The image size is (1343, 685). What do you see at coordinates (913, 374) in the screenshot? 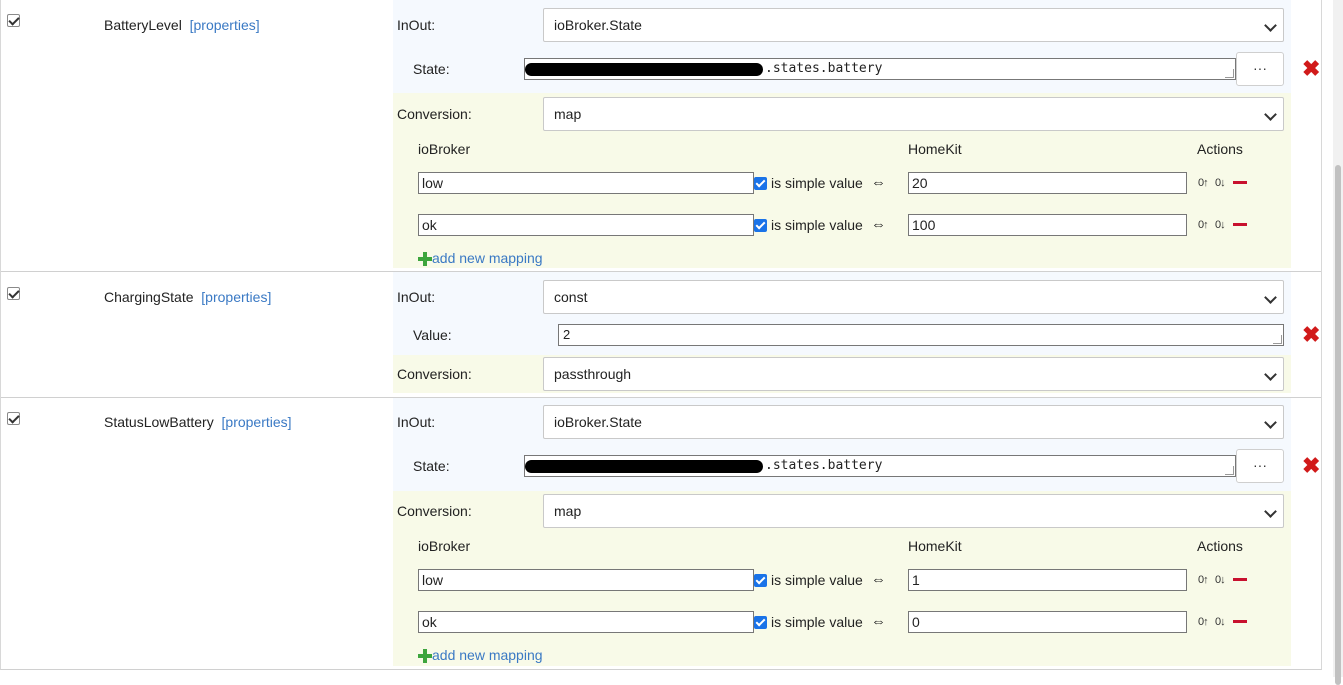
I see `conversion-select: passthrough` at bounding box center [913, 374].